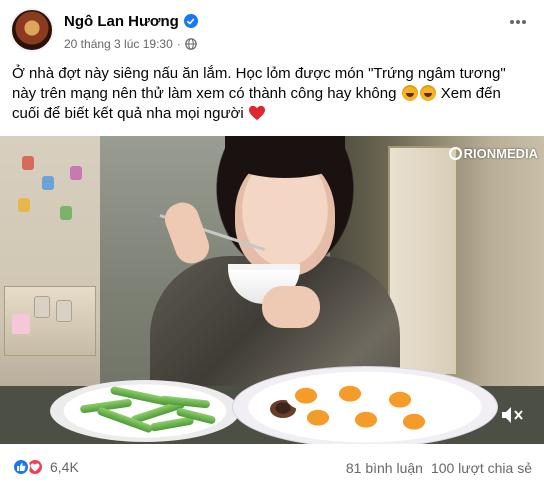 The height and width of the screenshot is (486, 544). I want to click on post-stats: 81 bình luận 100 lượt chia sẻ, so click(439, 468).